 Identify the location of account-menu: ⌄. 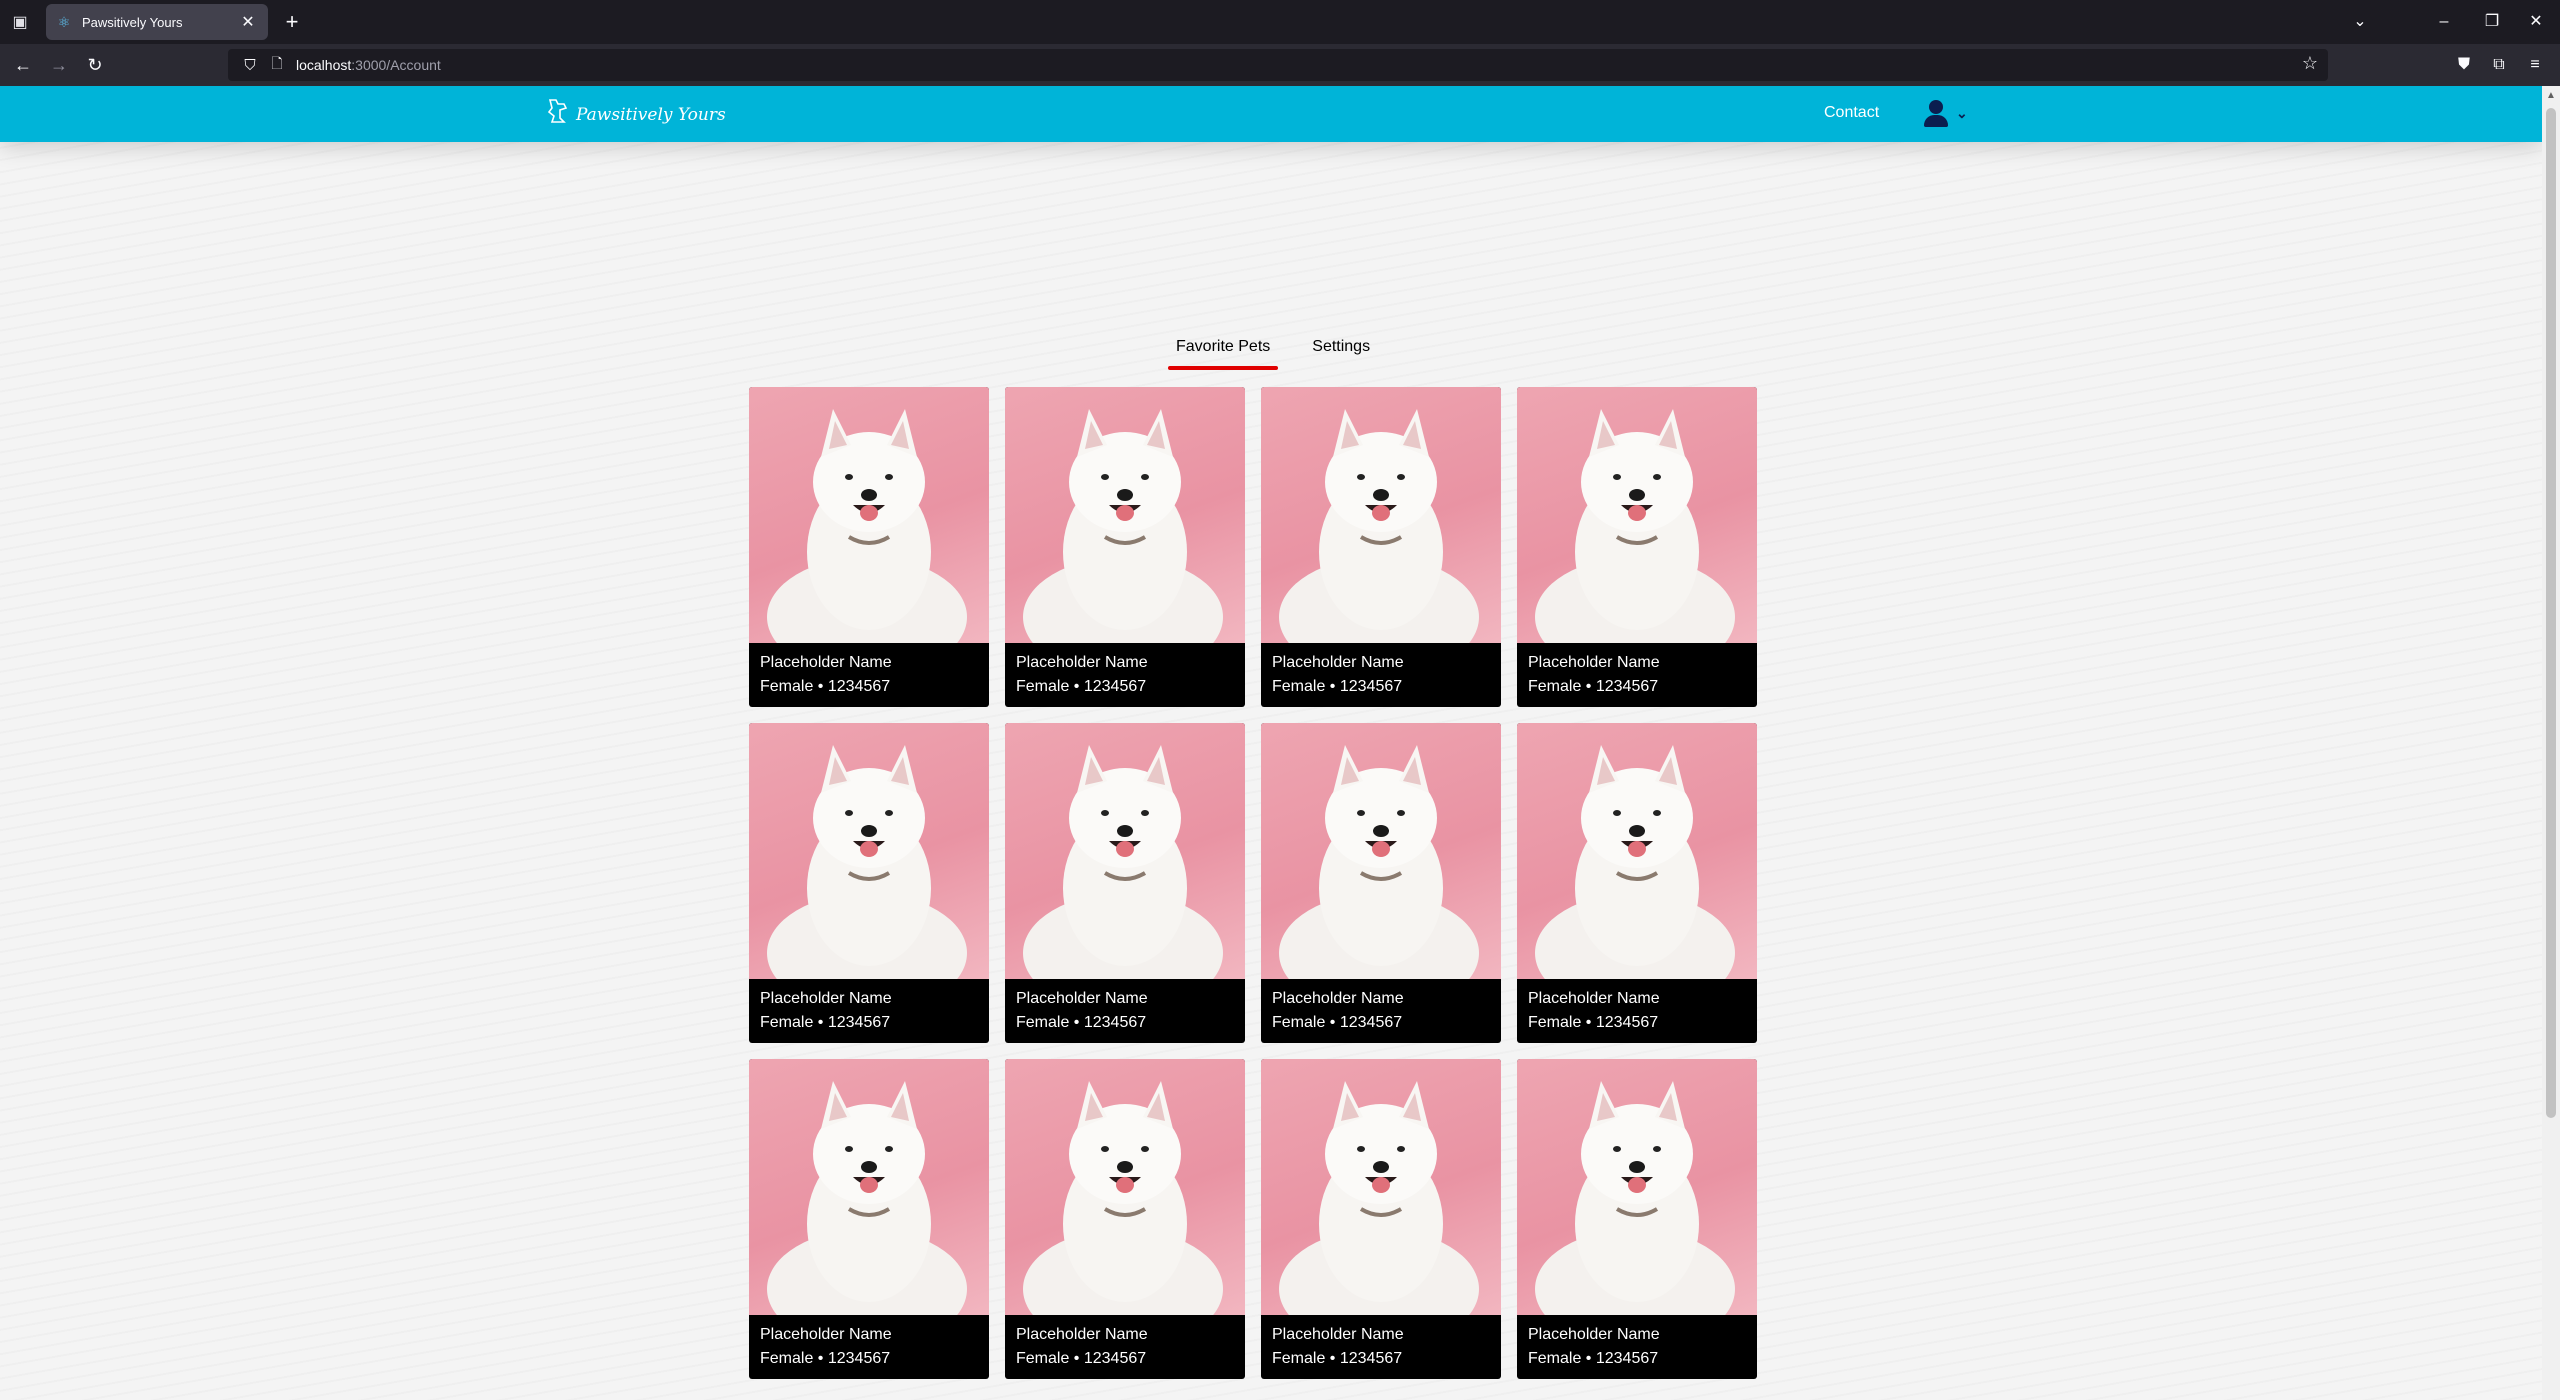
(1945, 113).